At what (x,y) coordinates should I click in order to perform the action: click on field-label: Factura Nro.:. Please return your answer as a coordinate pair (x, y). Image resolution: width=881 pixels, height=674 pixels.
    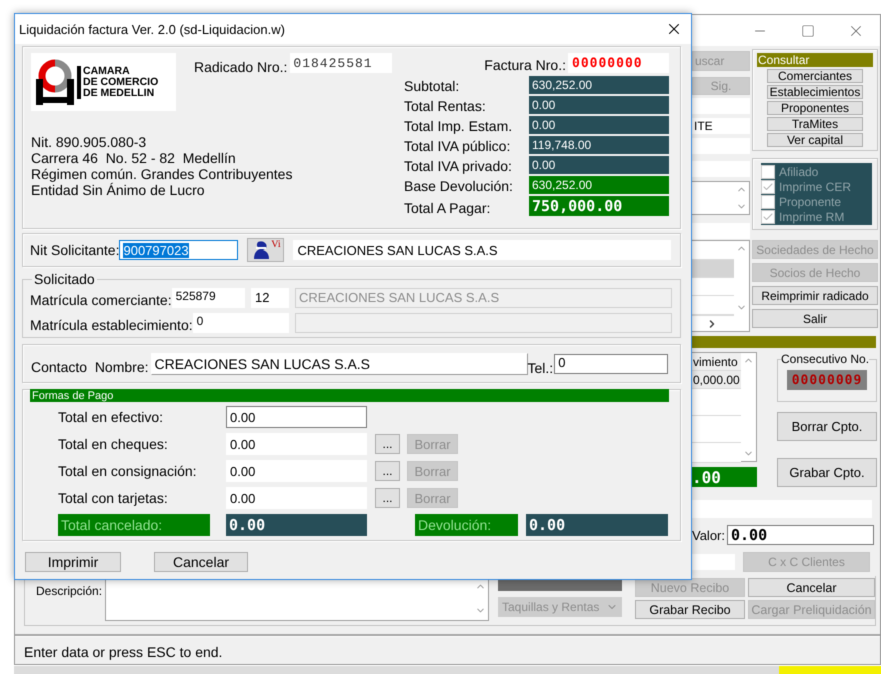
    Looking at the image, I should click on (525, 65).